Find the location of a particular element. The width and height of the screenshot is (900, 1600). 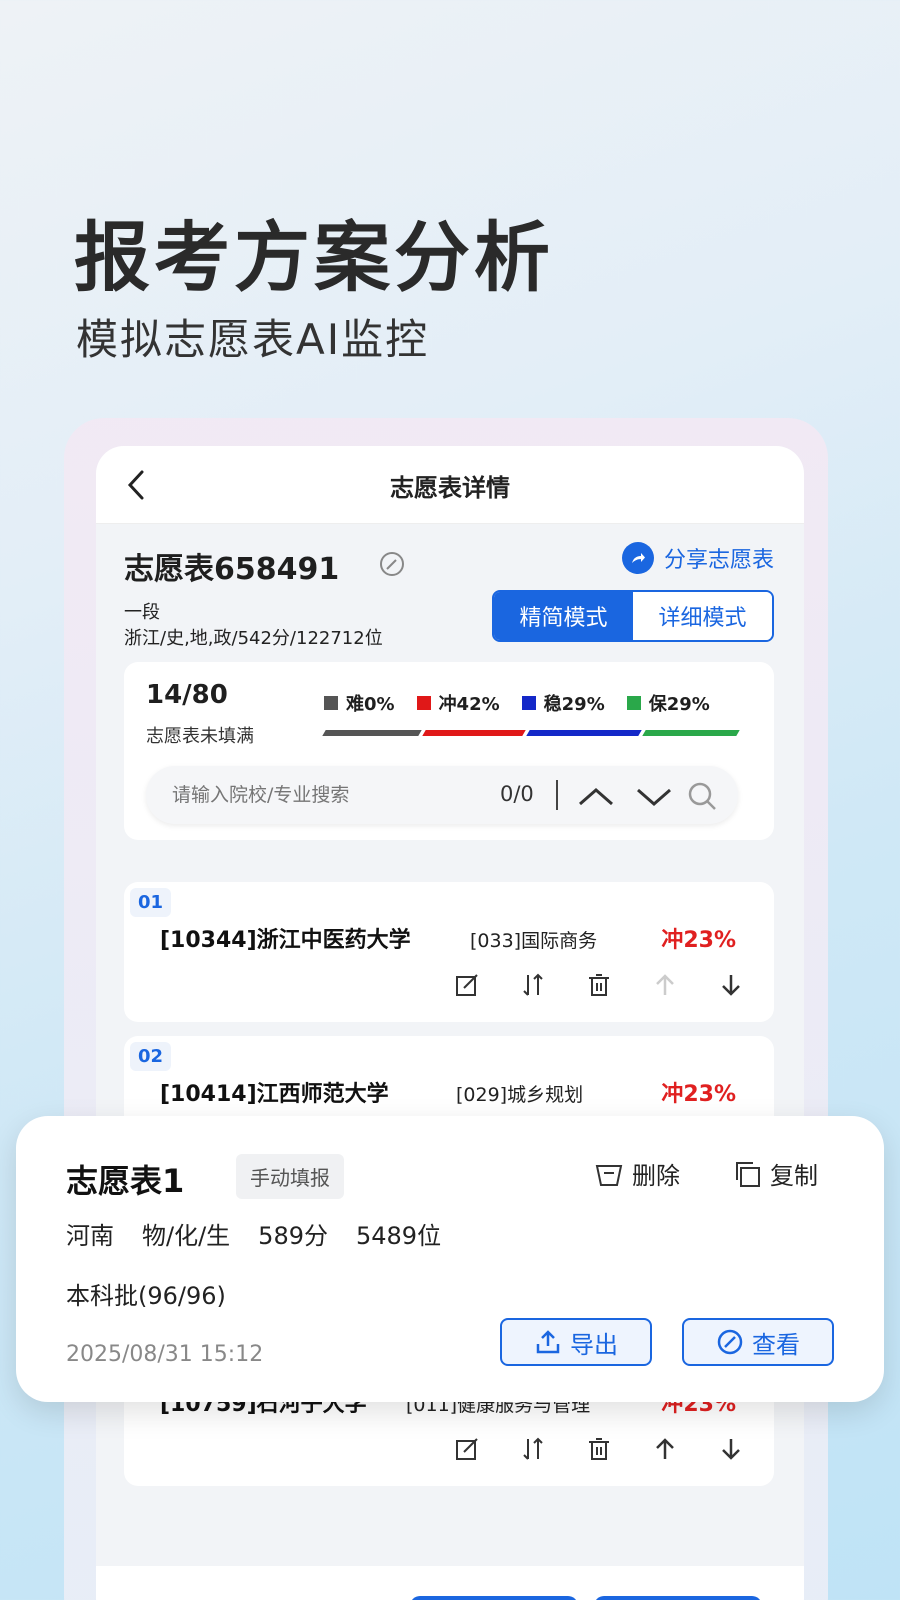

mode-simple-button: 精简模式 is located at coordinates (563, 616).